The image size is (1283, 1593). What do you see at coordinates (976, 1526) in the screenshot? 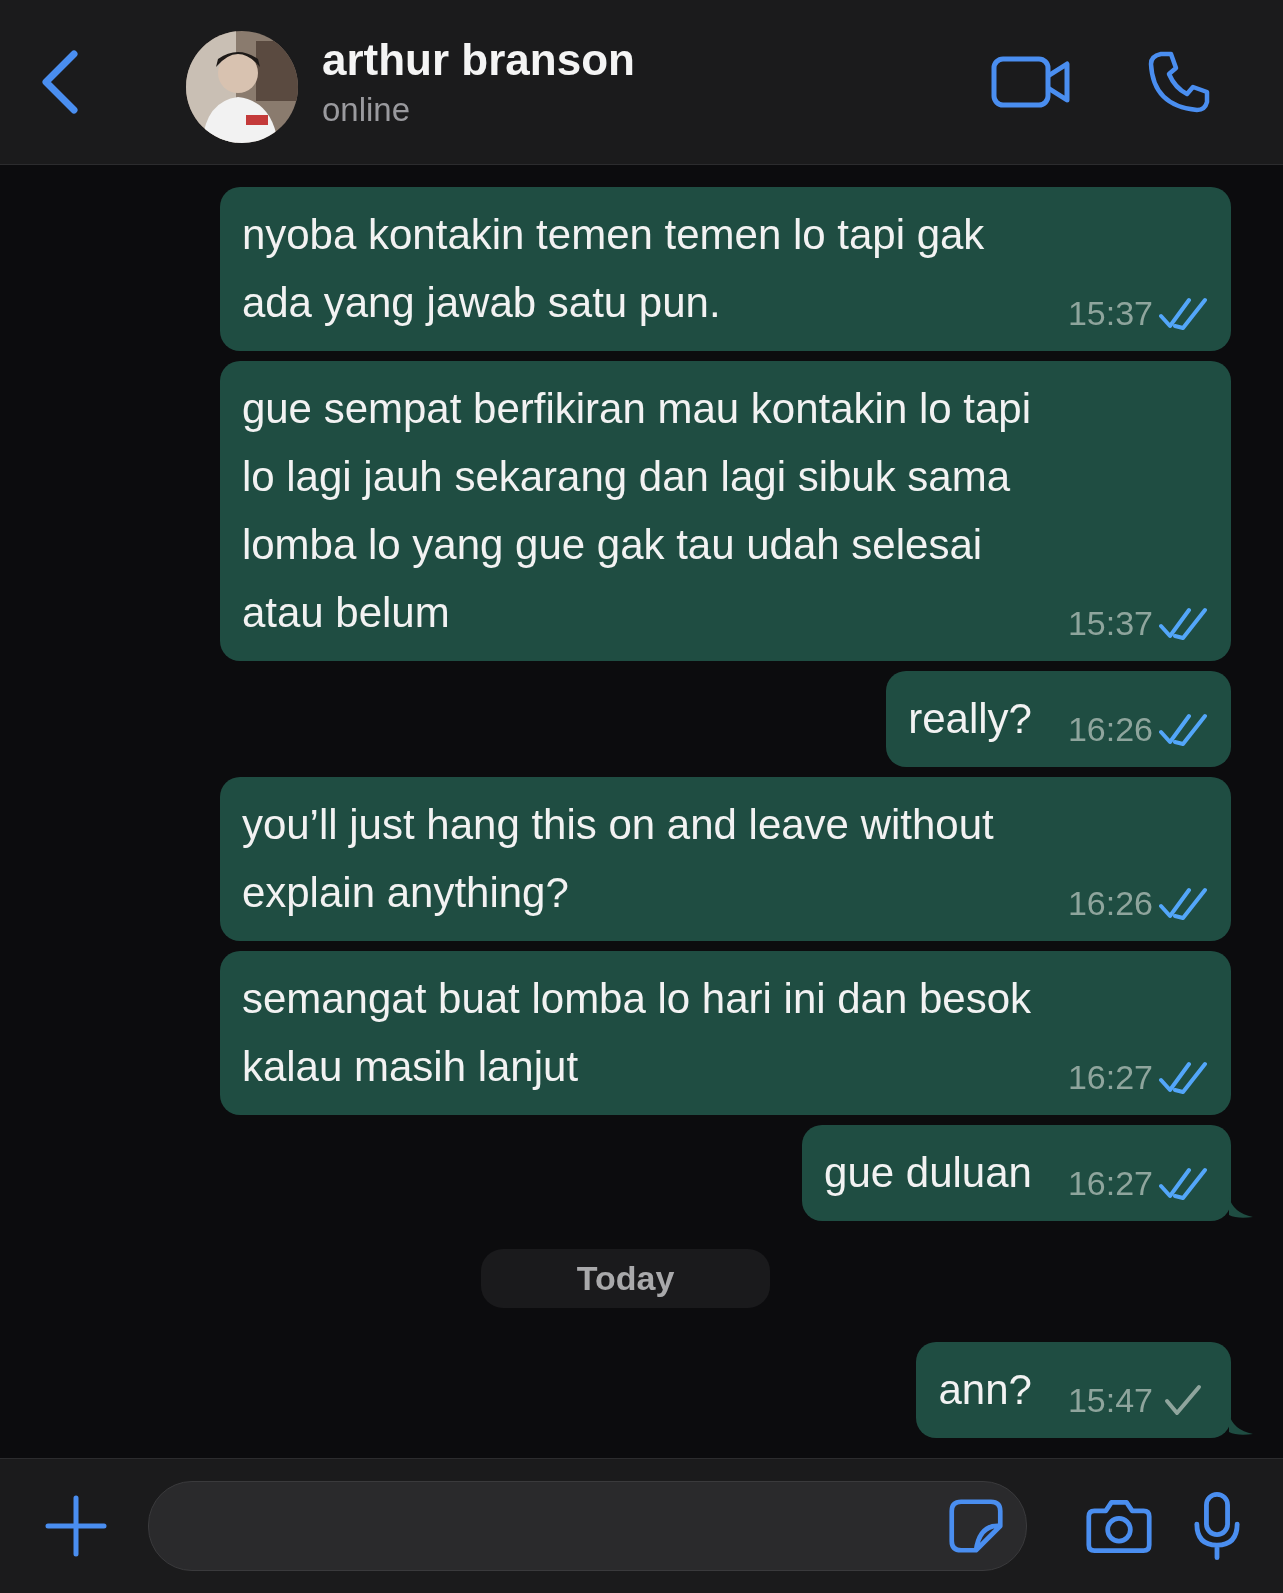
I see `sticker-icon` at bounding box center [976, 1526].